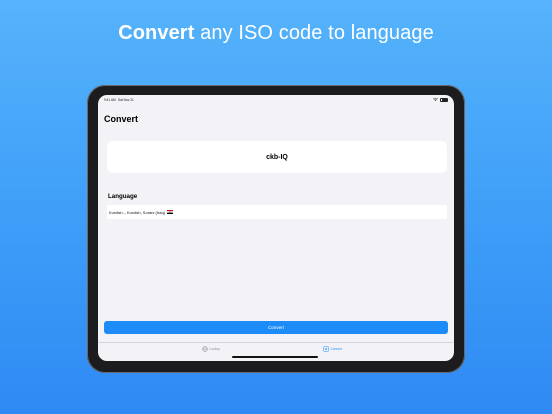 This screenshot has height=414, width=552. Describe the element at coordinates (156, 33) in the screenshot. I see `headline-bold: Convert` at that location.